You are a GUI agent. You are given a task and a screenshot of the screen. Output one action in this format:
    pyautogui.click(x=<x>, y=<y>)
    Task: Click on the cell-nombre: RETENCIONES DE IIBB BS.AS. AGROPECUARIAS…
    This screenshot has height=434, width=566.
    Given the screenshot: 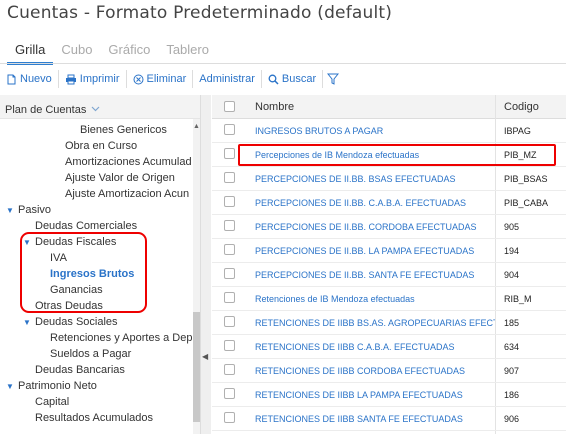 What is the action you would take?
    pyautogui.click(x=375, y=323)
    